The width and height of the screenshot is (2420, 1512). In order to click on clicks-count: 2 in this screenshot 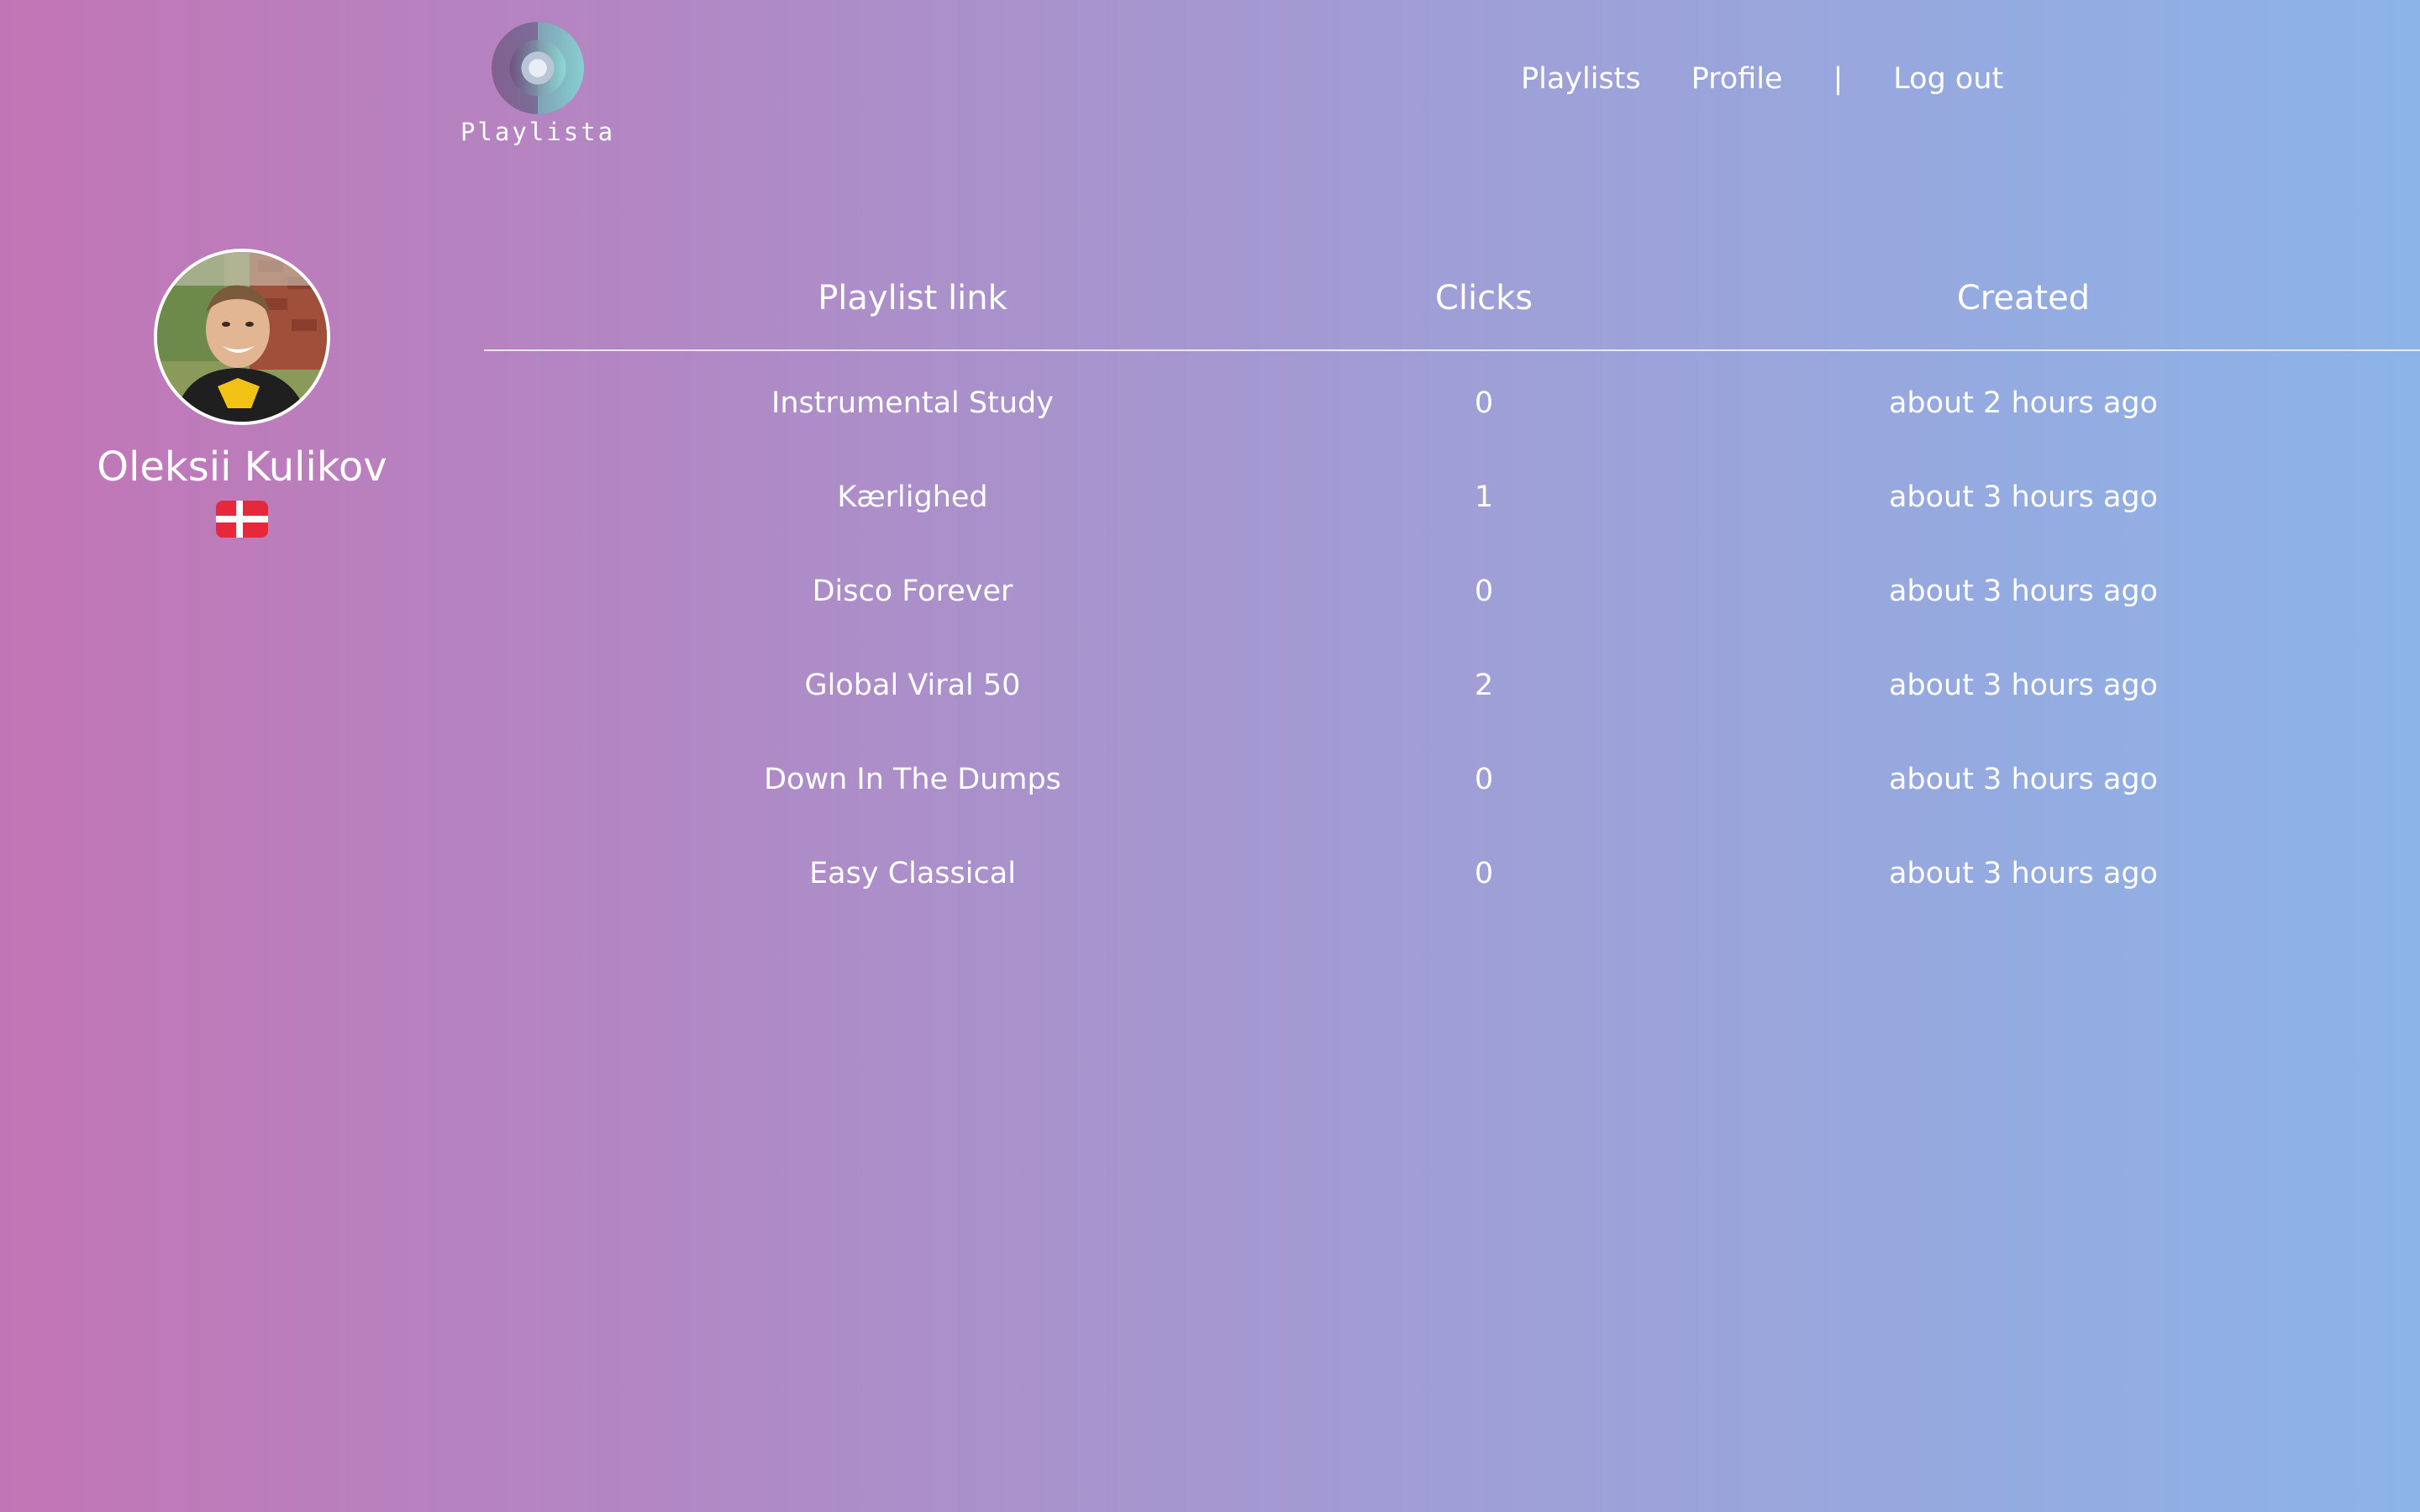, I will do `click(1484, 685)`.